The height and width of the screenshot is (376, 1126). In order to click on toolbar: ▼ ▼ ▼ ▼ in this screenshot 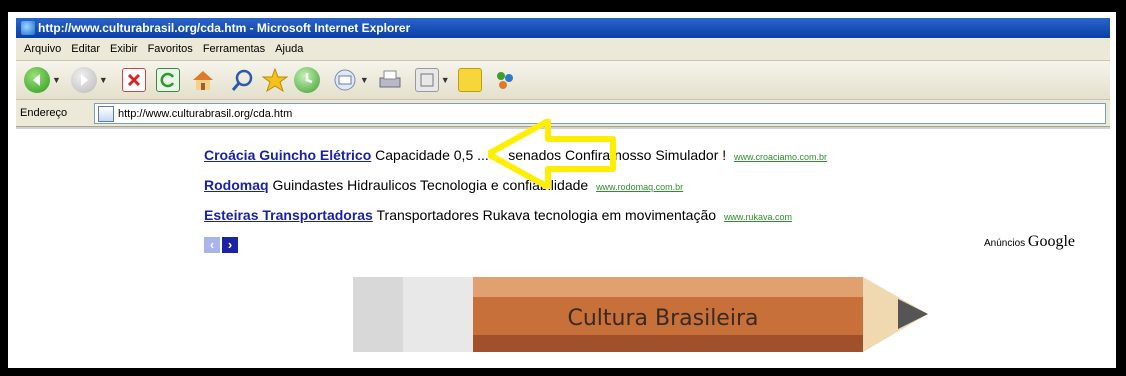, I will do `click(563, 80)`.